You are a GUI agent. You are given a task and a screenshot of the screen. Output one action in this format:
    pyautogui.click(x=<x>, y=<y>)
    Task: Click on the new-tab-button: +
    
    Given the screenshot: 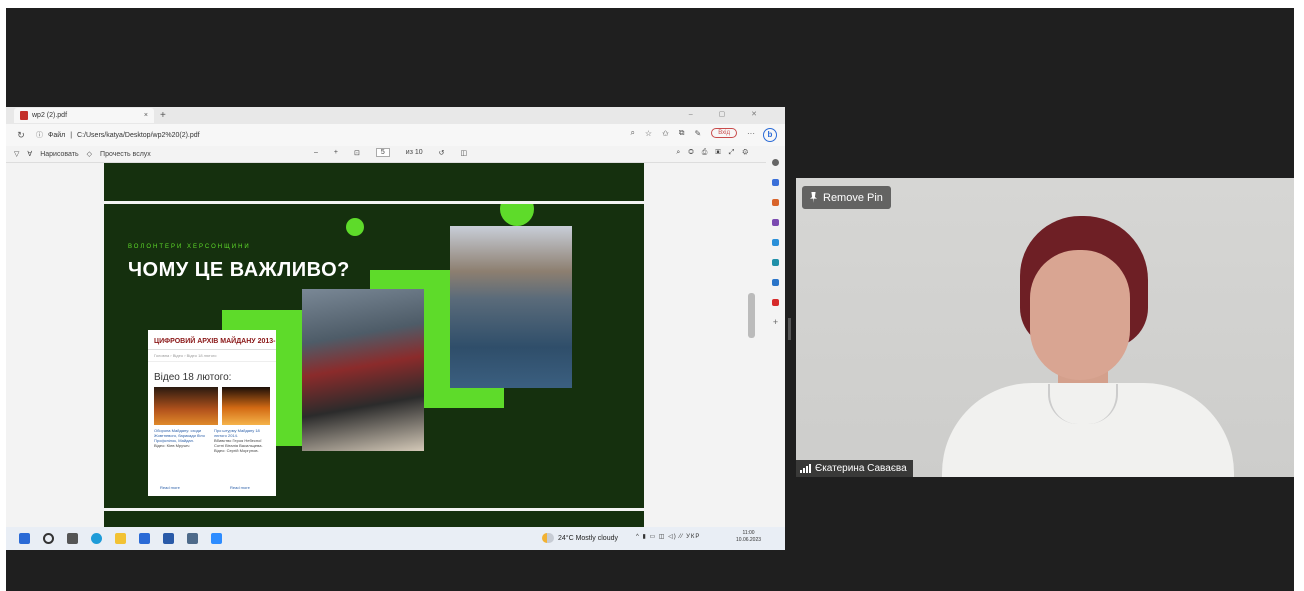 What is the action you would take?
    pyautogui.click(x=163, y=115)
    